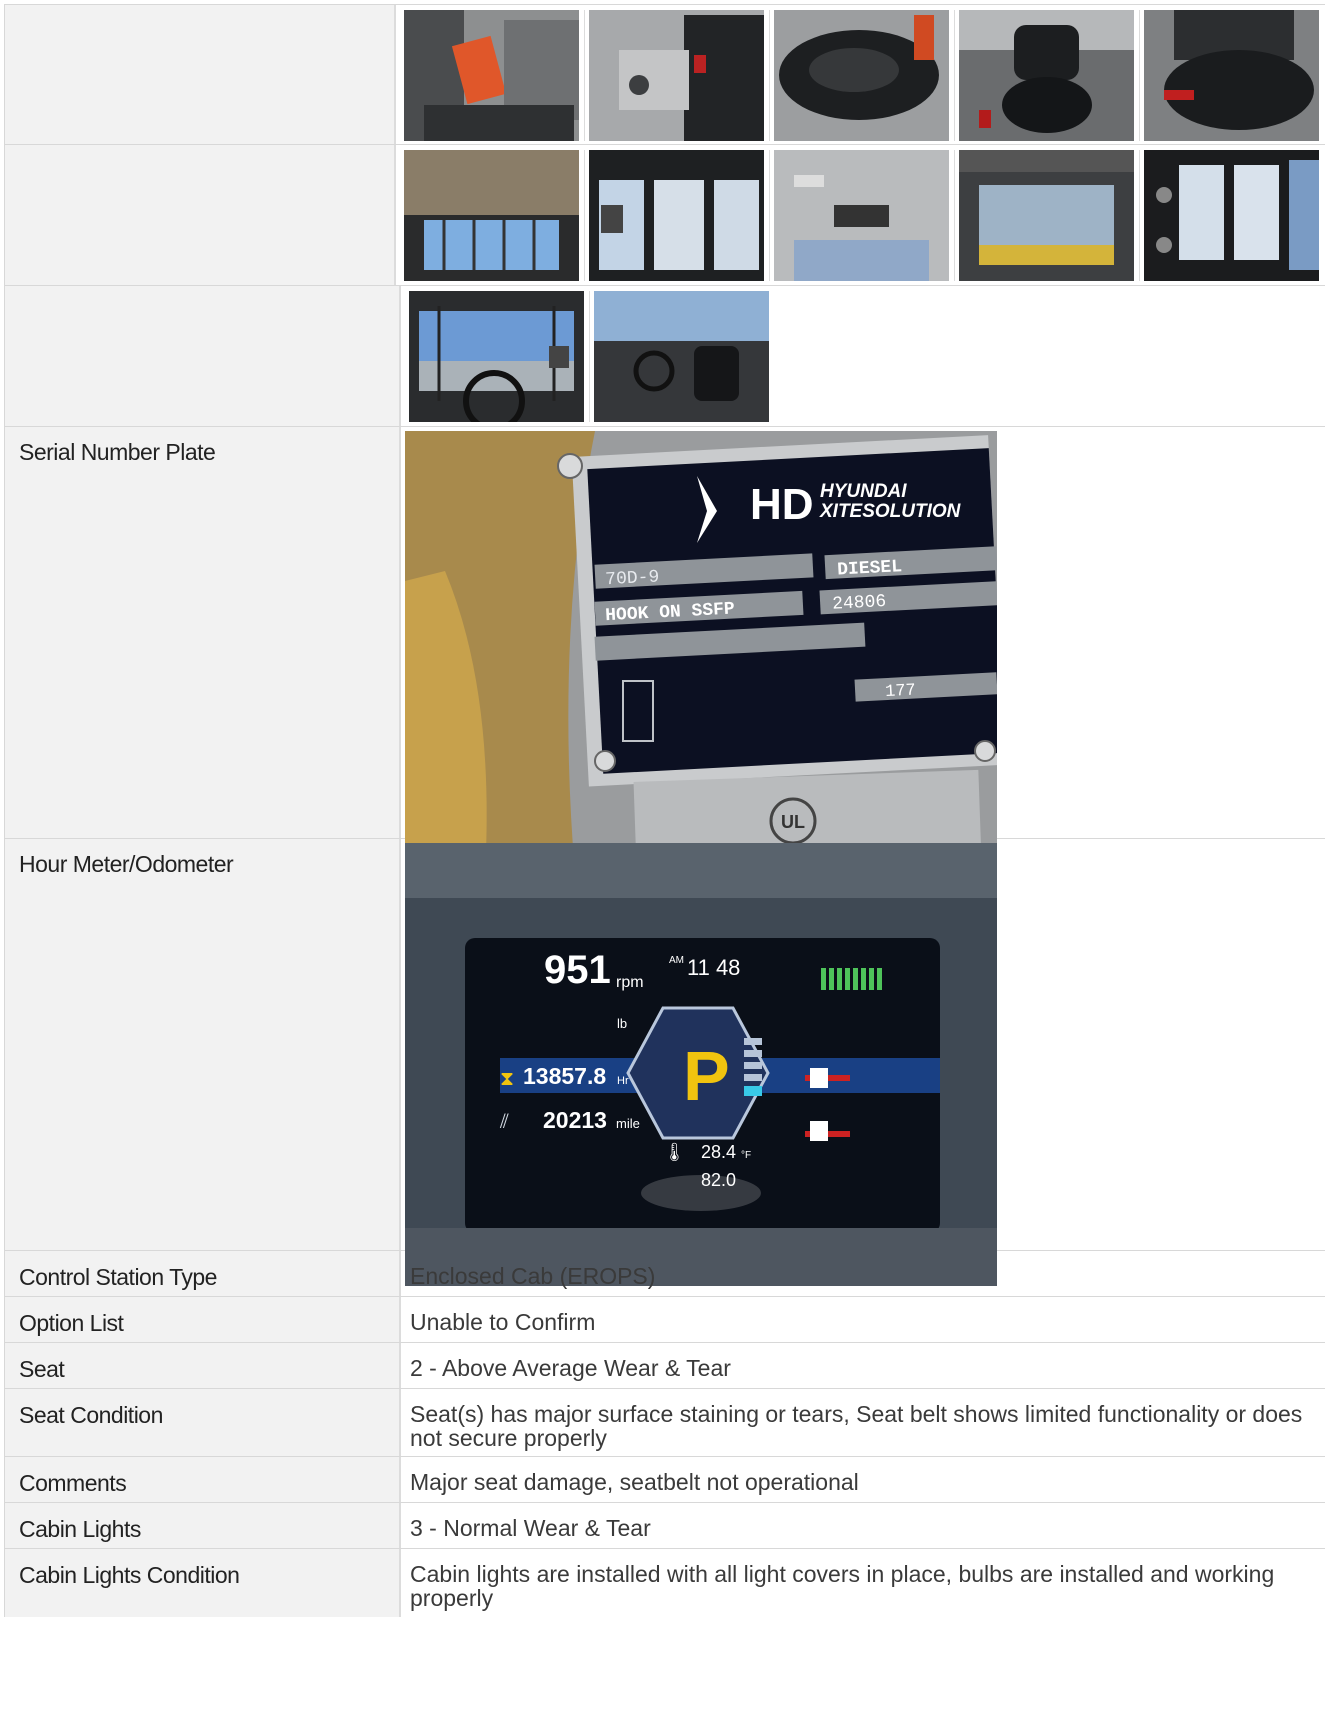  I want to click on temperature-unit: °F, so click(746, 1155).